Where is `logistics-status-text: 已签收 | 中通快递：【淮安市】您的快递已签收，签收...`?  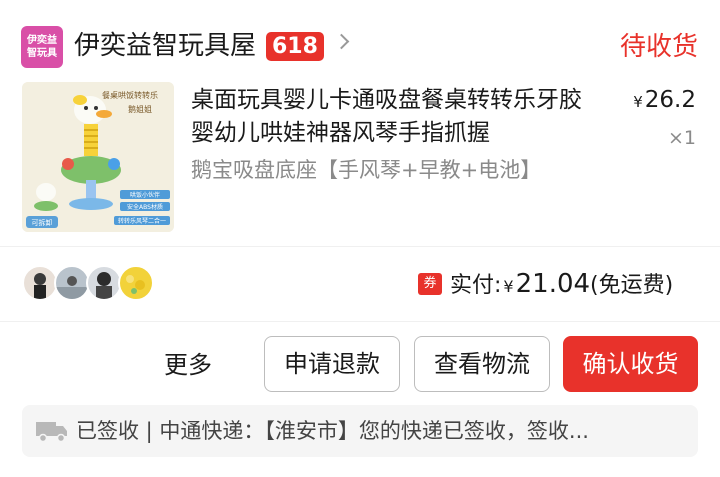 logistics-status-text: 已签收 | 中通快递：【淮安市】您的快递已签收，签收... is located at coordinates (381, 431).